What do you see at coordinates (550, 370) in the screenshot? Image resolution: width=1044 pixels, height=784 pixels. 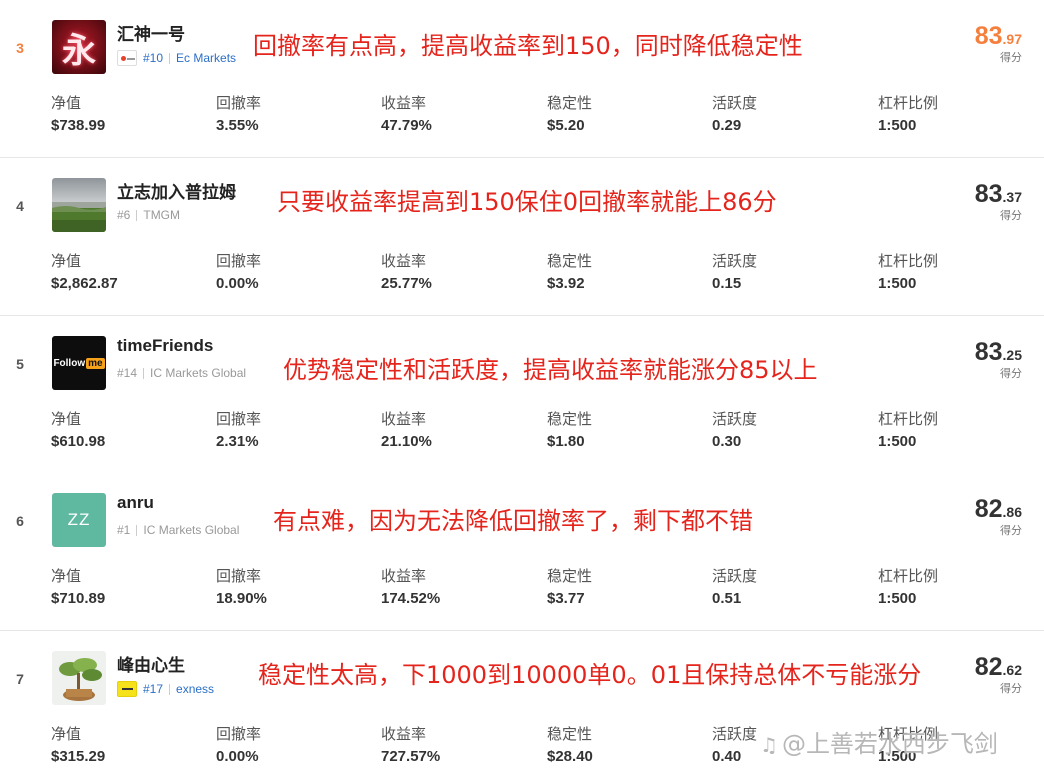 I see `annotation-note: 优势稳定性和活跃度，提高收益率就能涨分85以上` at bounding box center [550, 370].